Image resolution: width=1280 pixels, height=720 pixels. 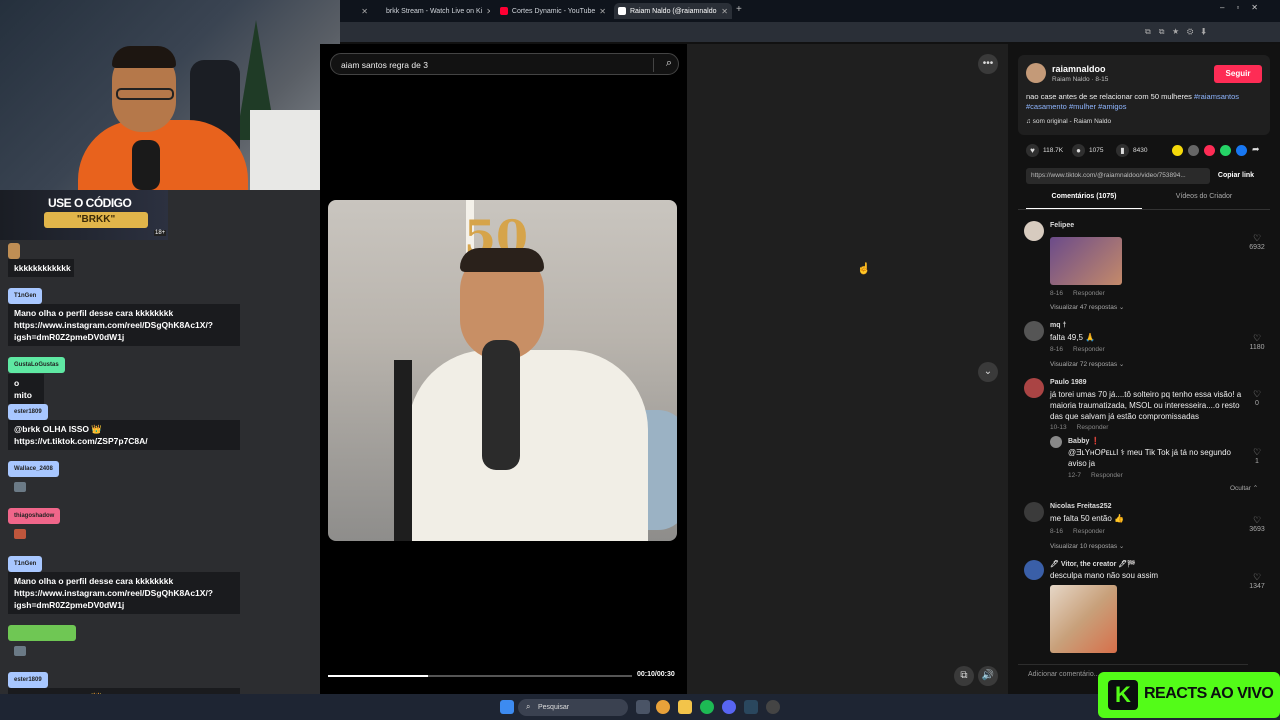 What do you see at coordinates (1087, 546) in the screenshot?
I see `view-replies: Visualizar 10 respostas ⌄` at bounding box center [1087, 546].